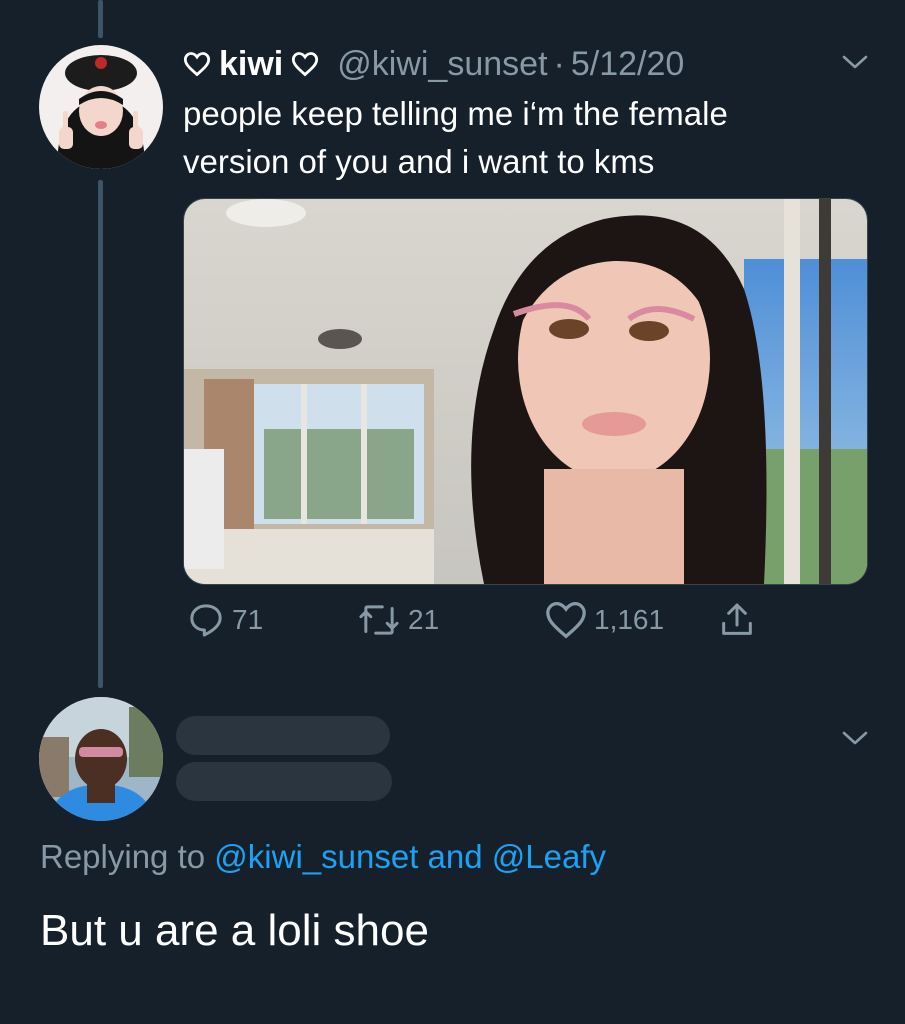 Image resolution: width=905 pixels, height=1024 pixels. Describe the element at coordinates (316, 856) in the screenshot. I see `mention-link: @kiwi_sunset` at that location.